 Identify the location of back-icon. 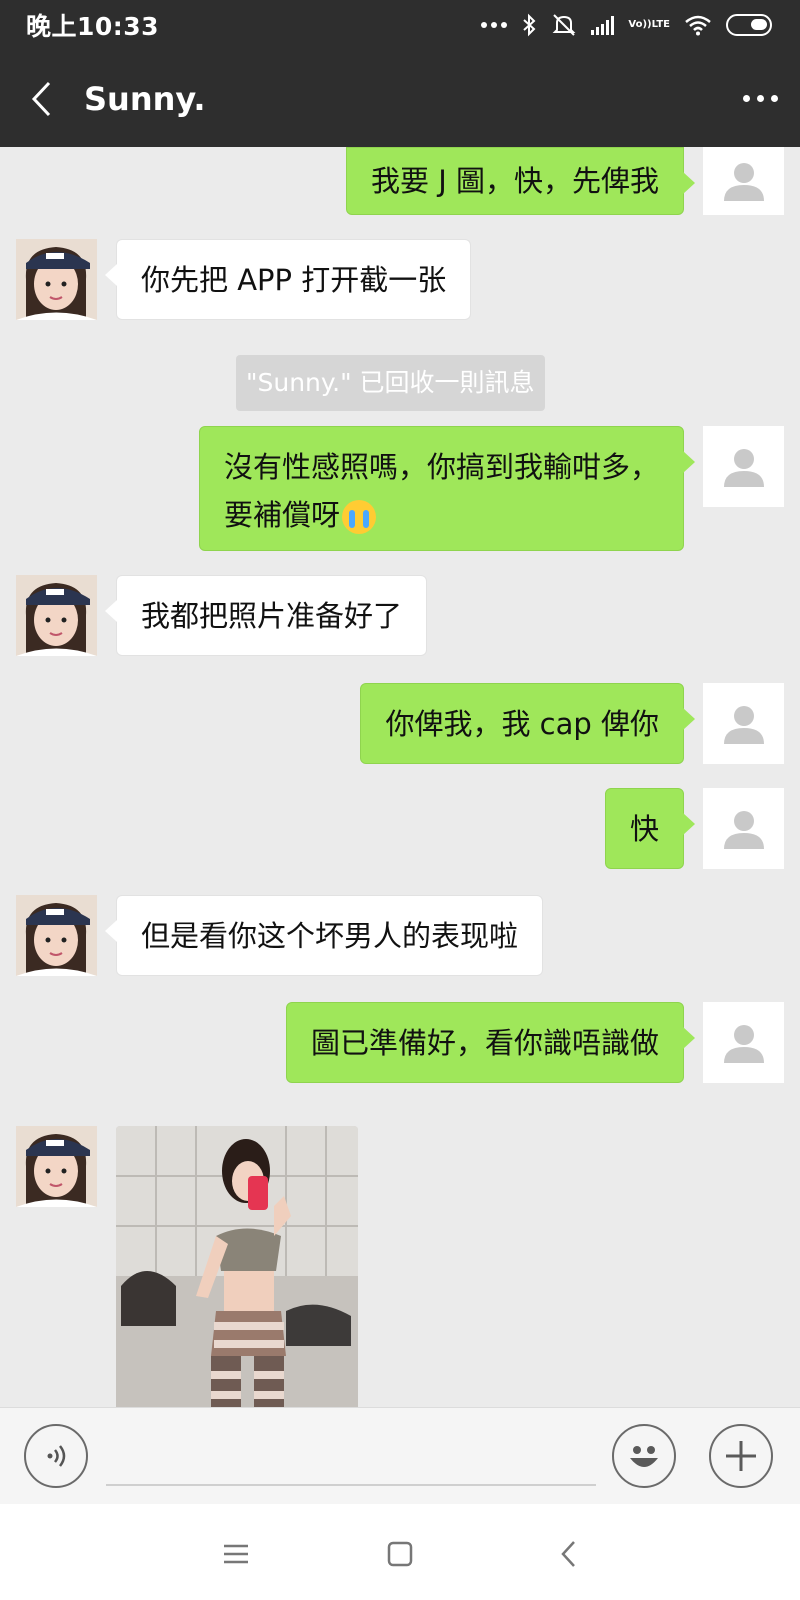
(568, 1554).